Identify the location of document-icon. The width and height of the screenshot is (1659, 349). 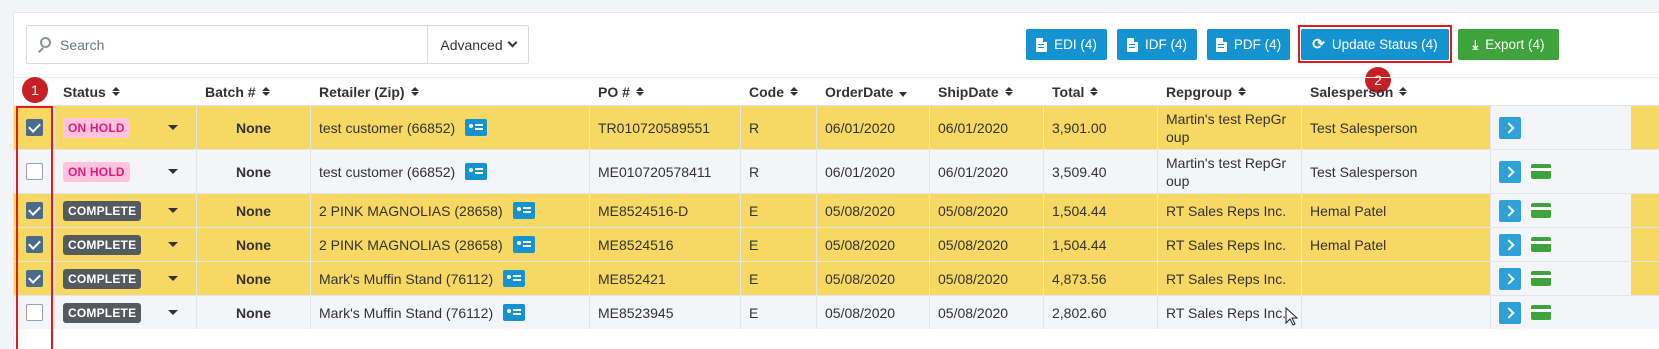
(1042, 44).